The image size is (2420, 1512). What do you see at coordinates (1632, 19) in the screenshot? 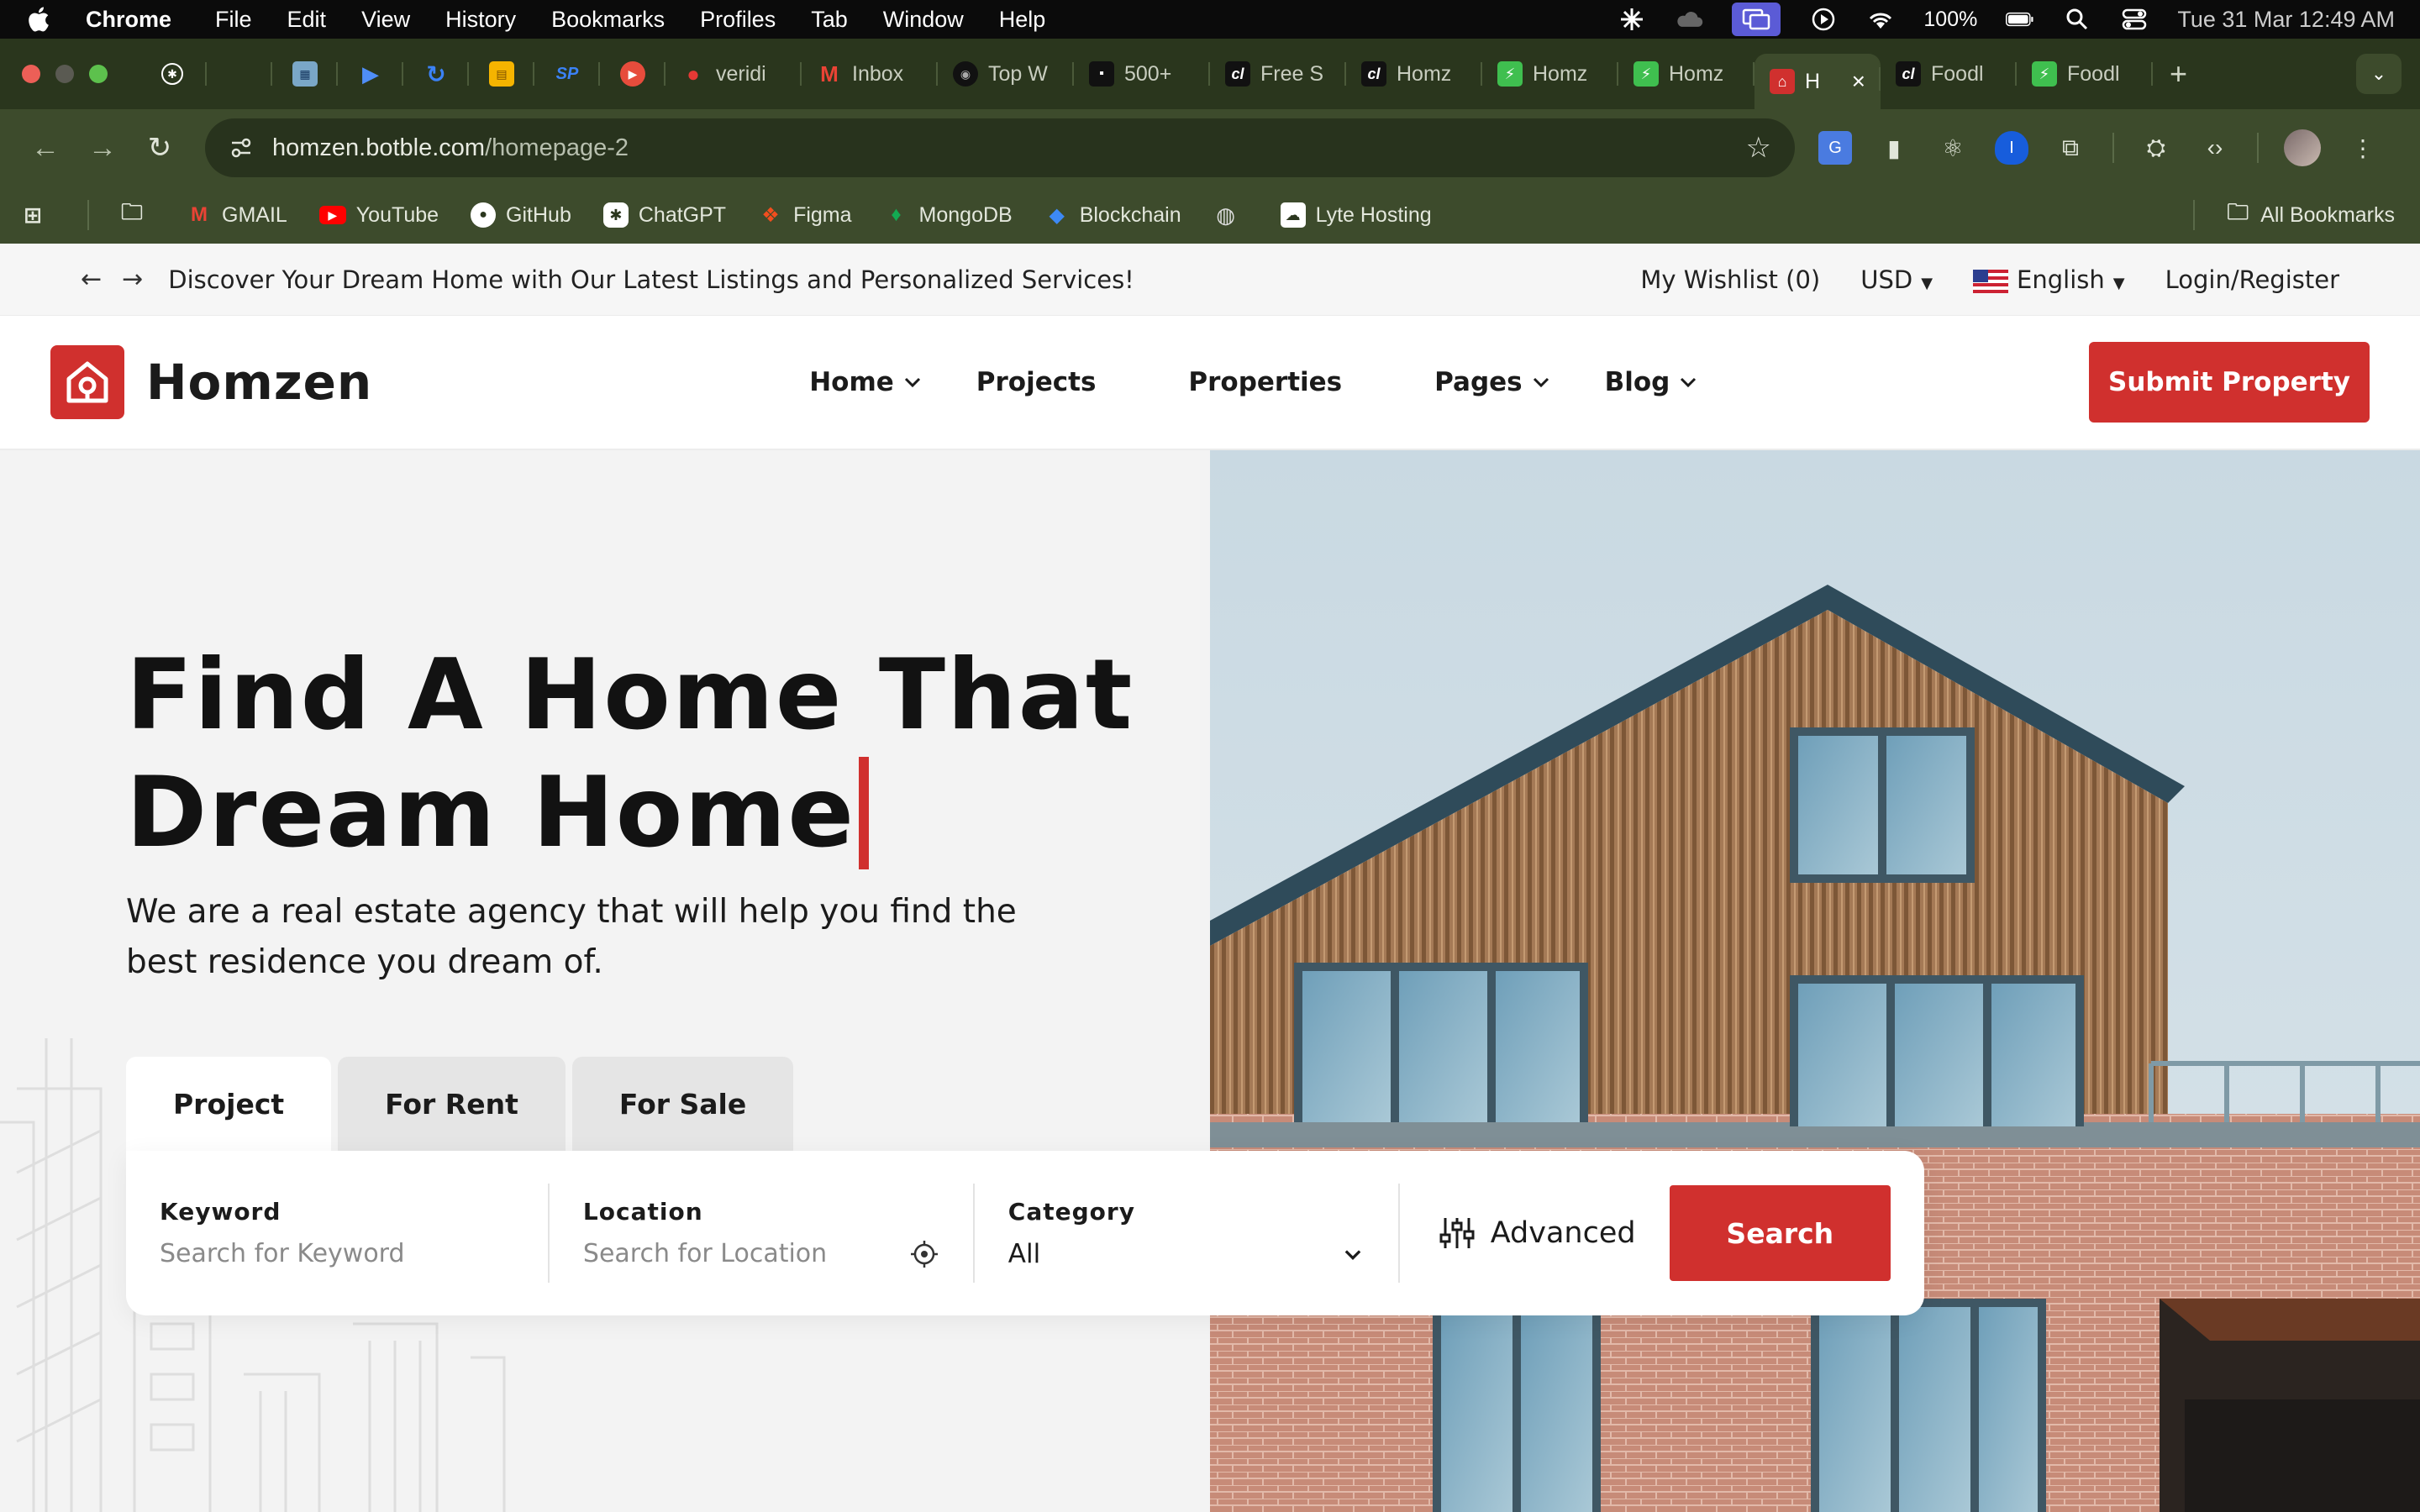
I see `asterisk-icon` at bounding box center [1632, 19].